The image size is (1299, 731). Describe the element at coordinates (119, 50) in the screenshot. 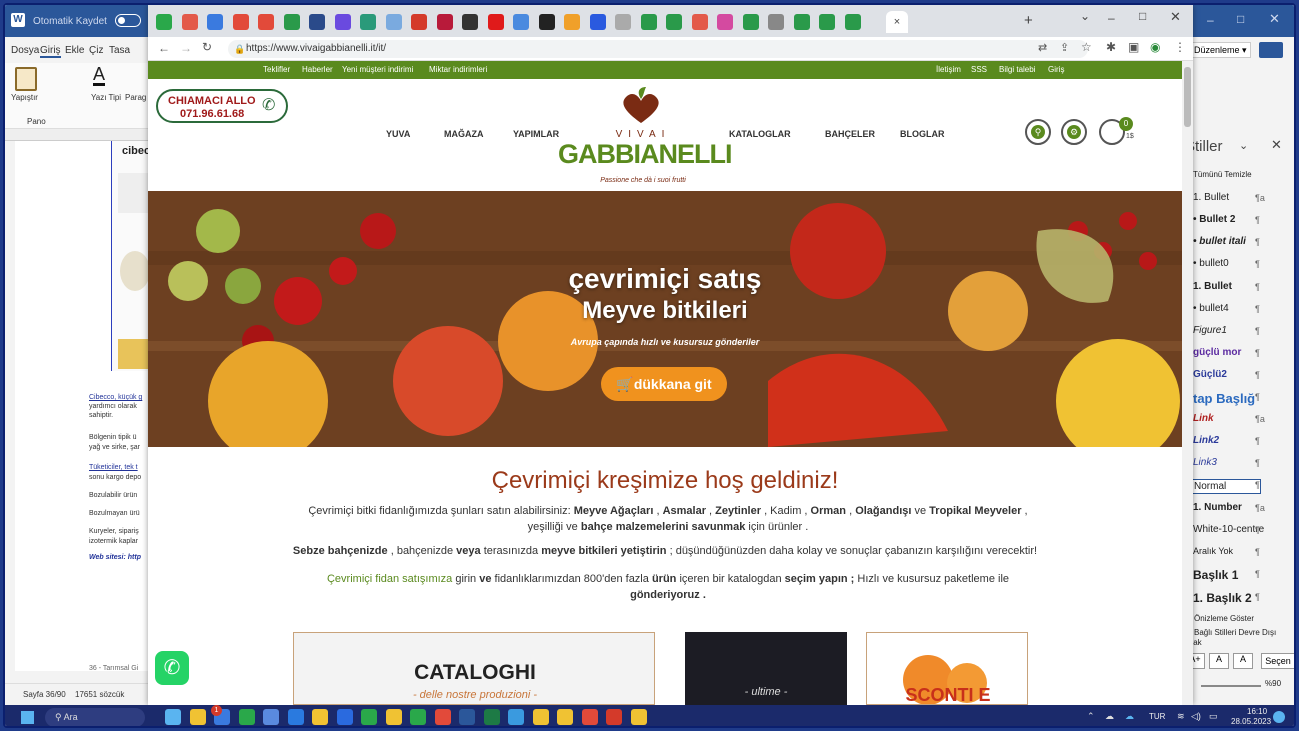

I see `menu-tasarim: Tasa` at that location.